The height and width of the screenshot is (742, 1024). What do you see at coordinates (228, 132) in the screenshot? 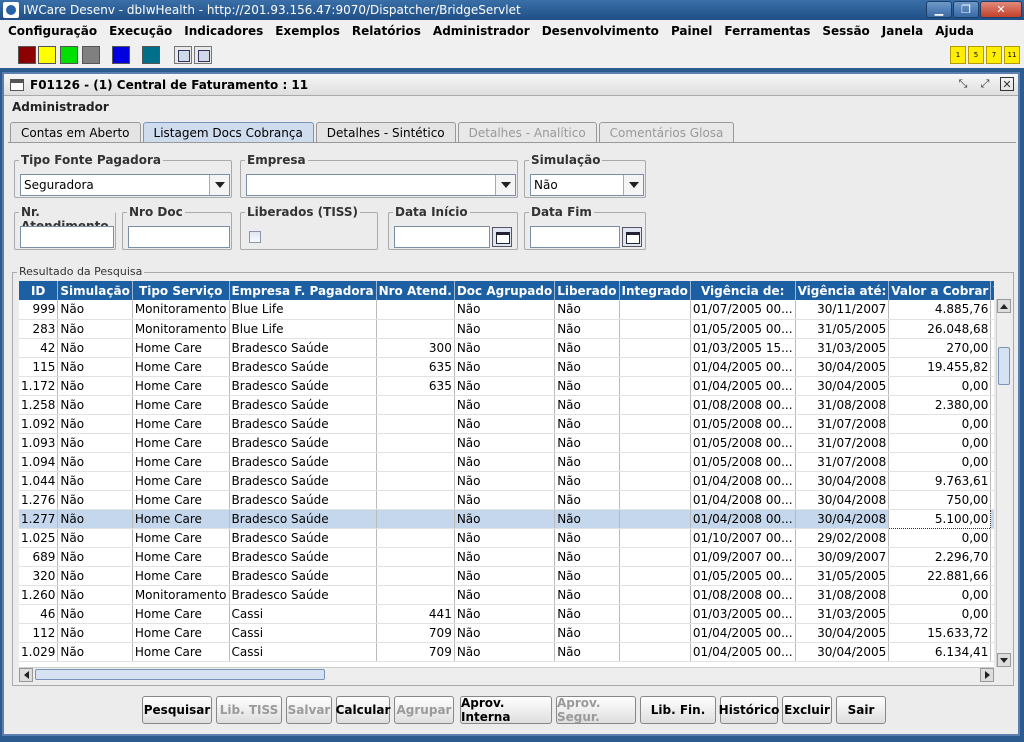
I see `tab-listagem-docs-cobranca: Listagem Docs Cobrança` at bounding box center [228, 132].